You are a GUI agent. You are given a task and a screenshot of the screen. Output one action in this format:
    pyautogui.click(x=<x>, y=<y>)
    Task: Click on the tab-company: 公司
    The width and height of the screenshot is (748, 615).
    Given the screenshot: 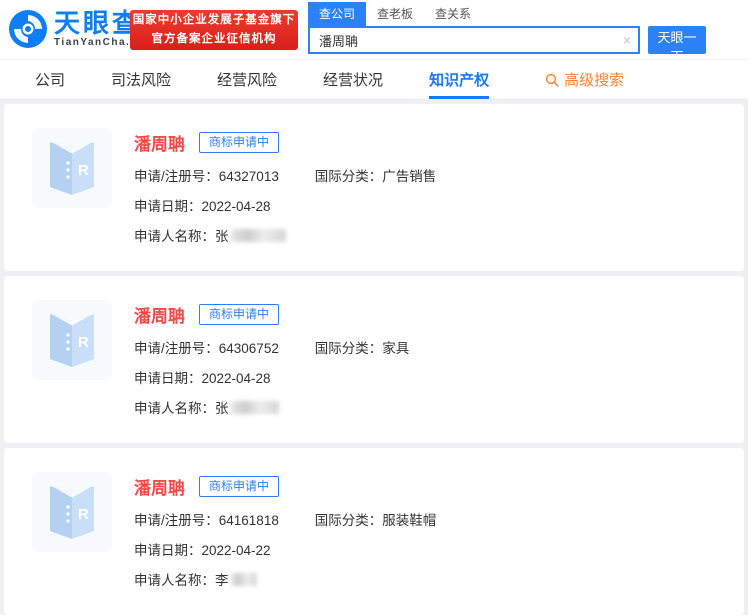 What is the action you would take?
    pyautogui.click(x=50, y=79)
    